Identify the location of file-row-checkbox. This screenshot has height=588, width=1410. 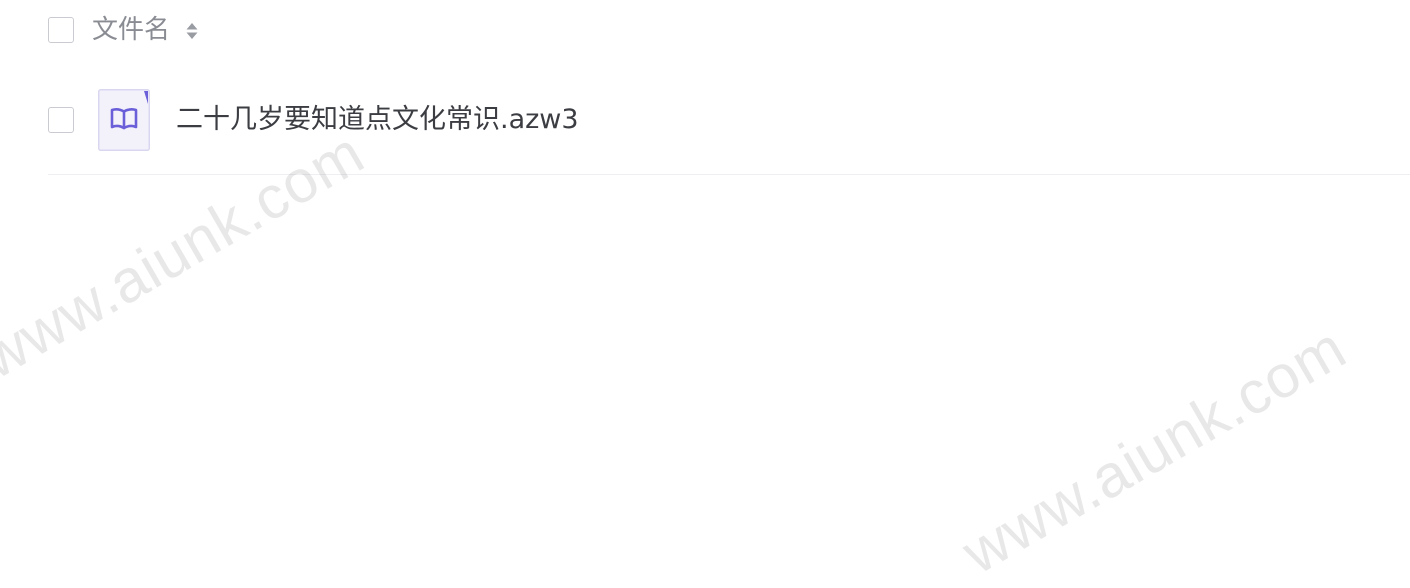
(61, 120).